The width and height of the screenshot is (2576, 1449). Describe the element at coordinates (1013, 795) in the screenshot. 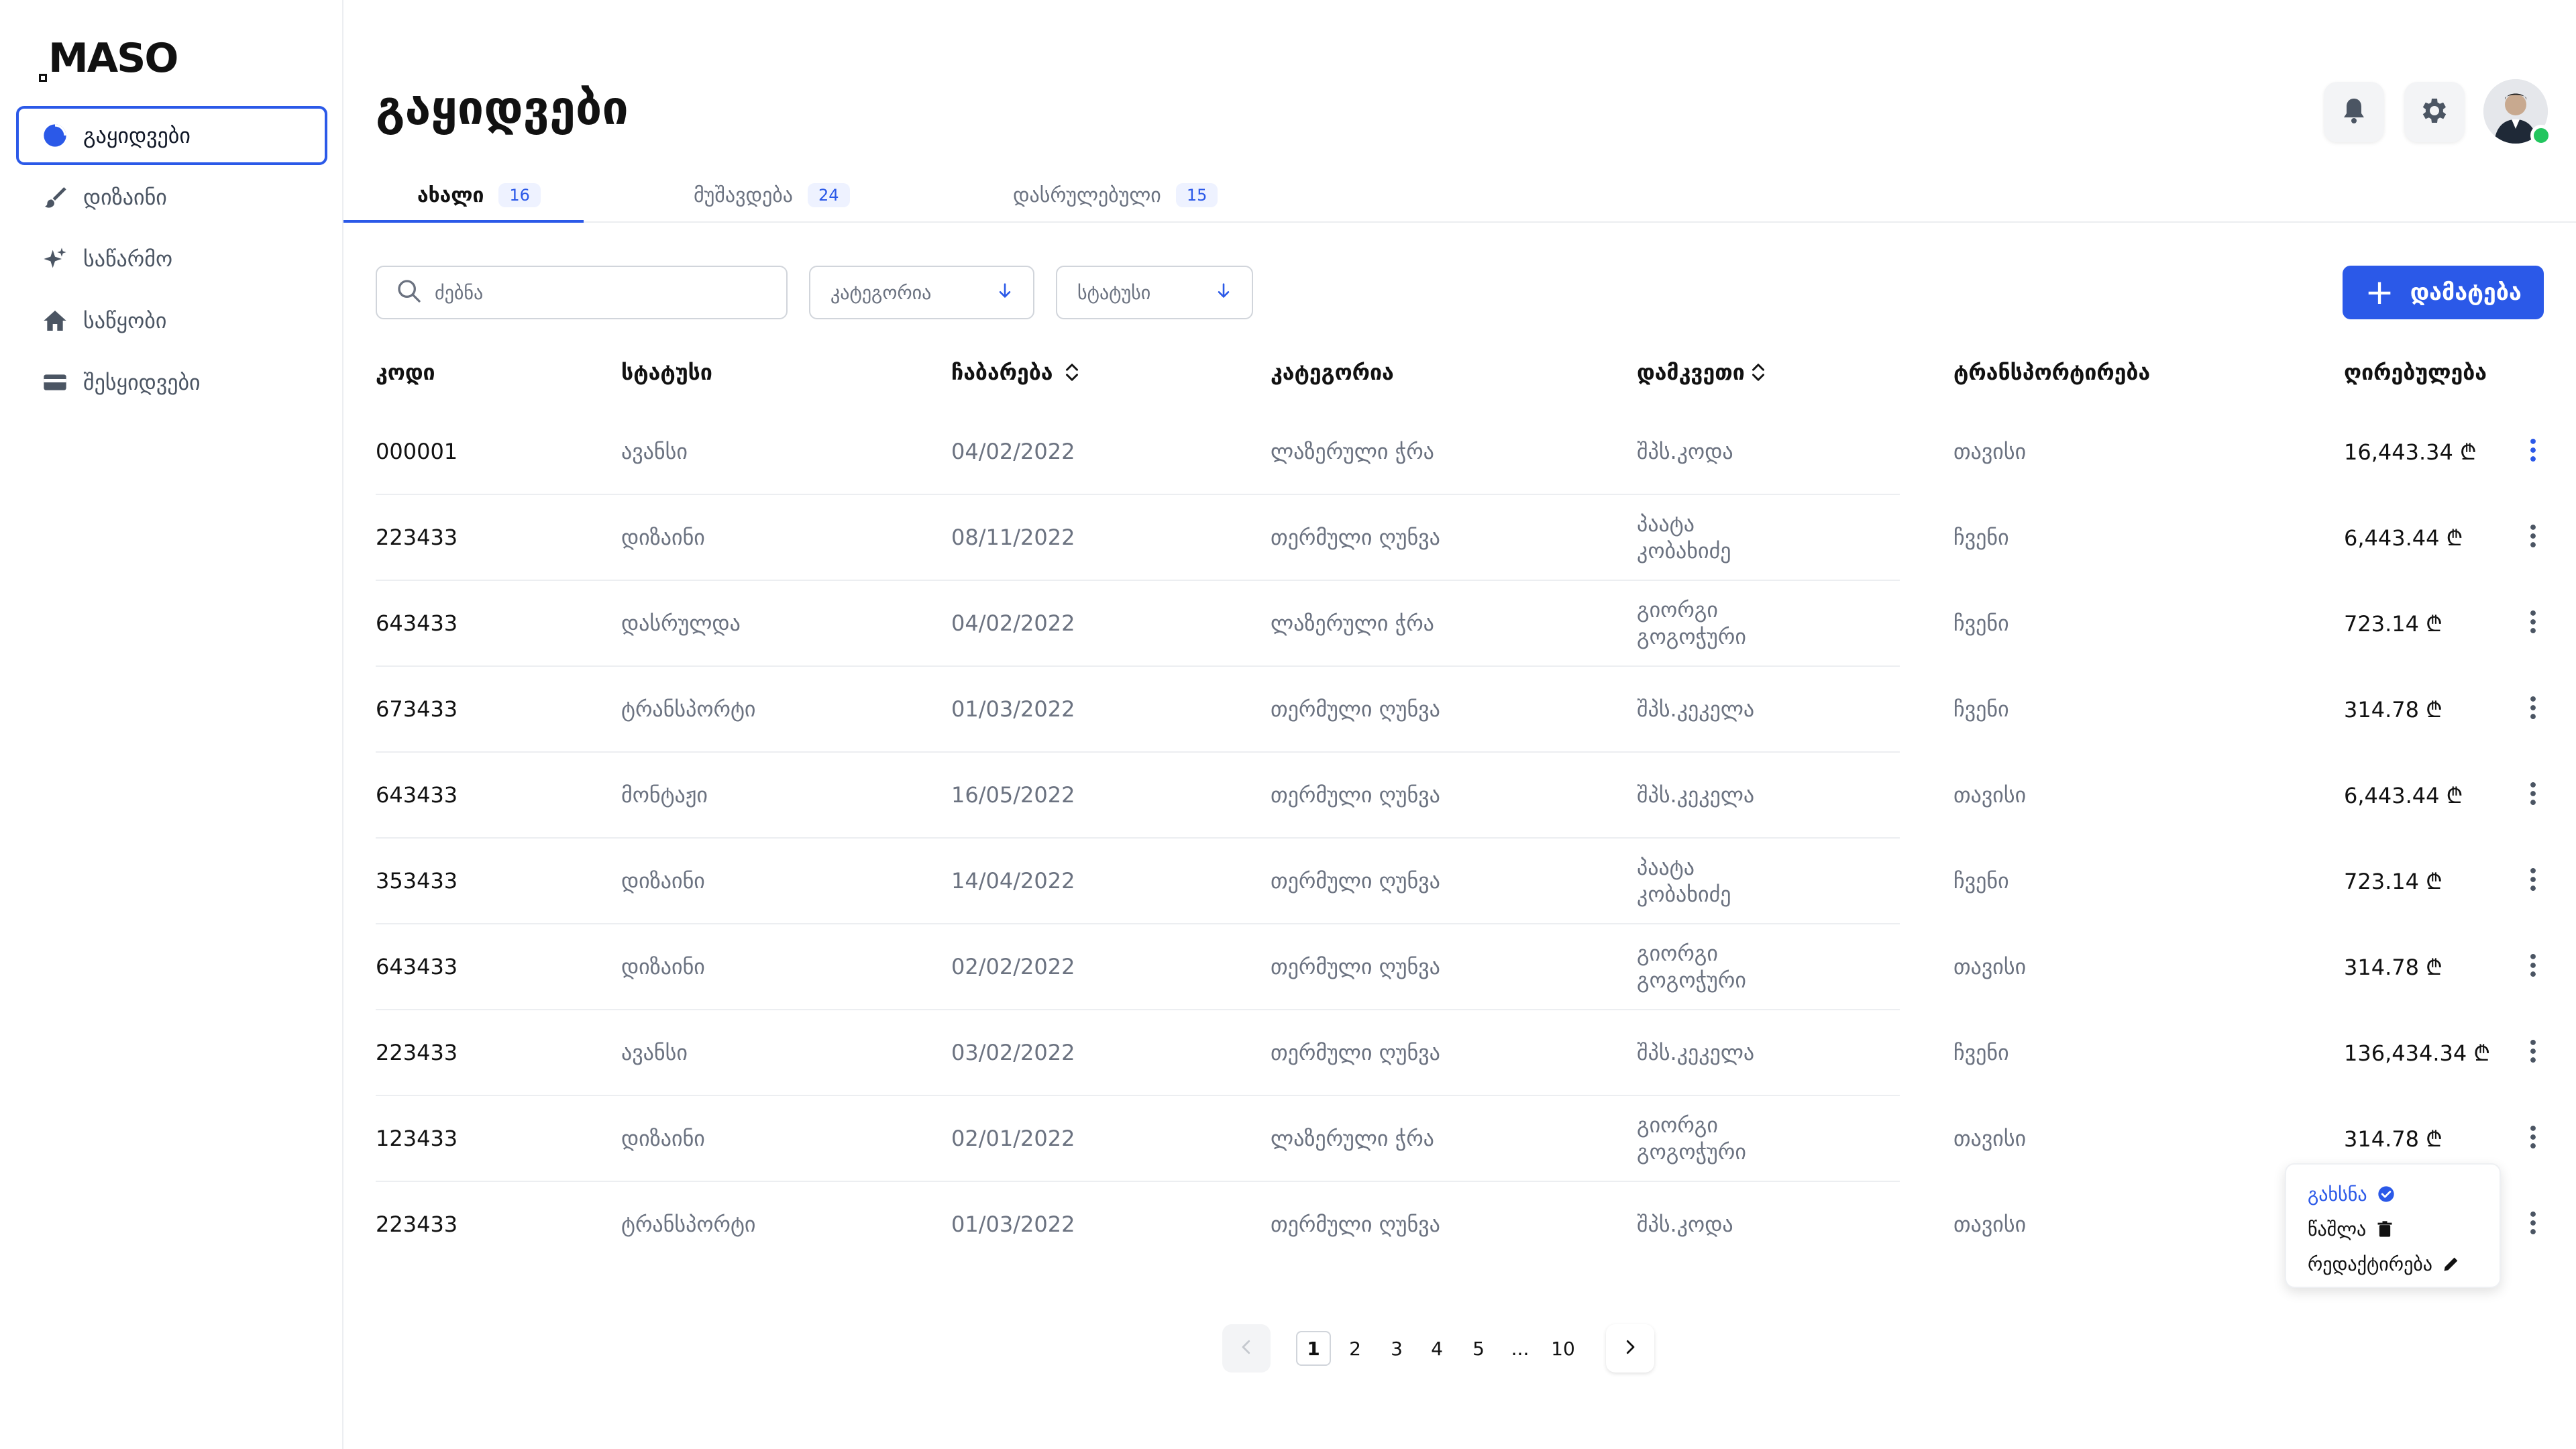

I see `cell-date: 16/05/2022` at that location.